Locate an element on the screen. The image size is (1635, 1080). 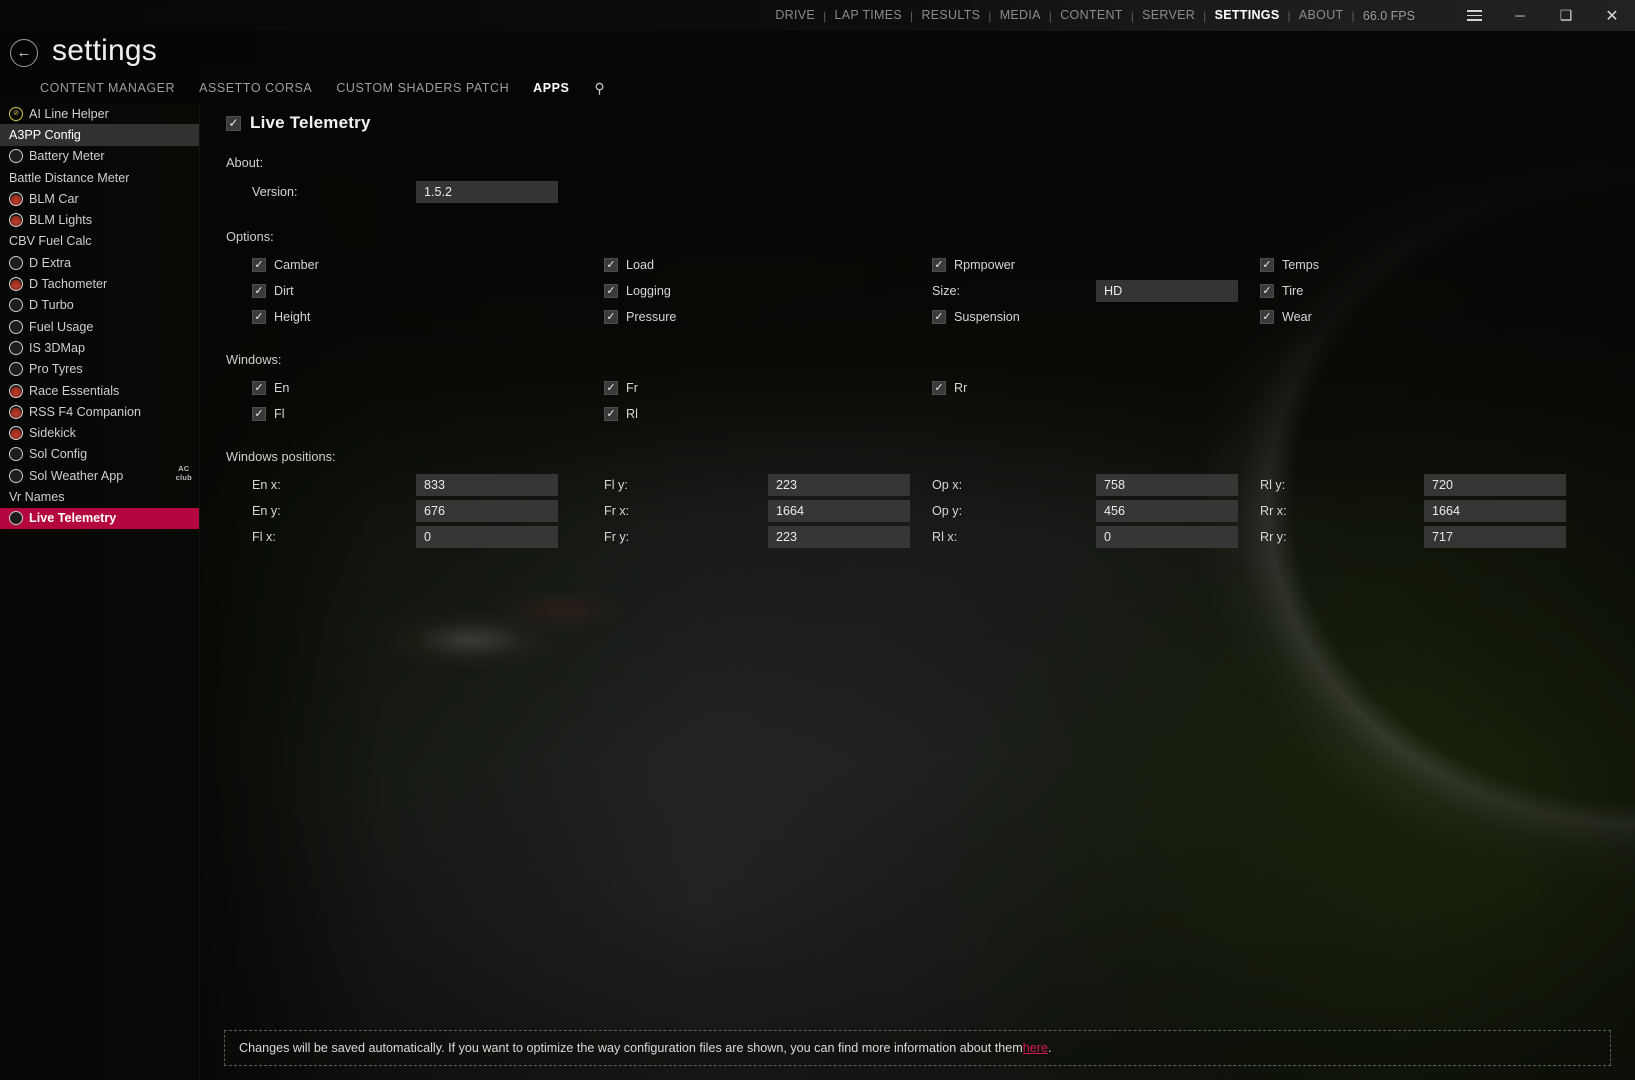
tab-apps: APPS is located at coordinates (551, 88).